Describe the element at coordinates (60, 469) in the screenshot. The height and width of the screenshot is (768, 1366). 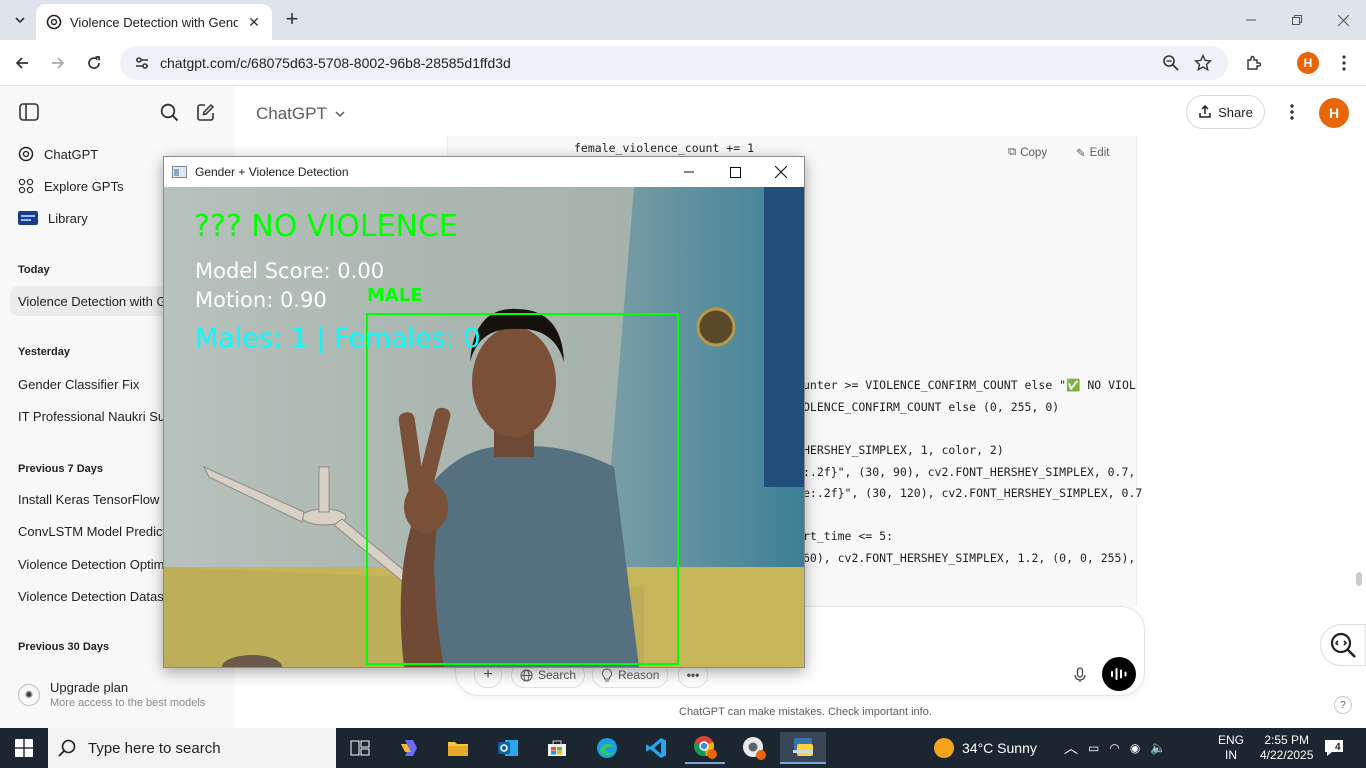
I see `section-heading-previous-7-days: Previous 7 Days` at that location.